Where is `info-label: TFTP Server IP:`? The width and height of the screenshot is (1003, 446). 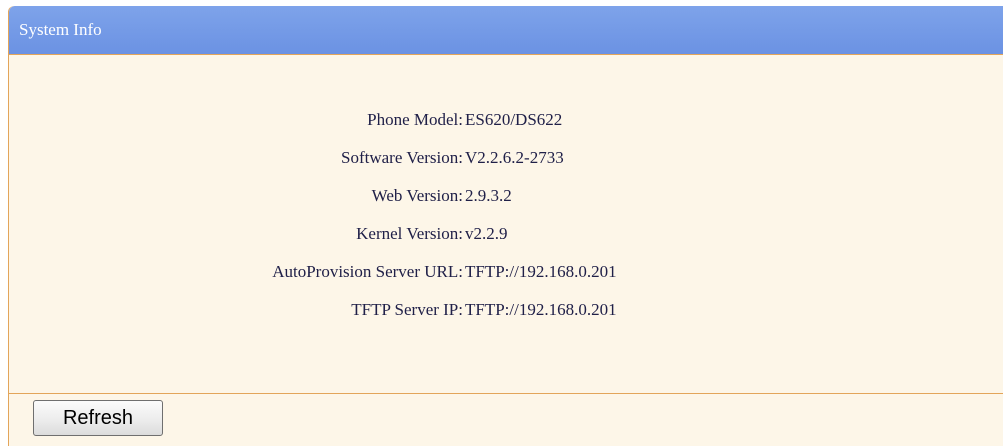 info-label: TFTP Server IP: is located at coordinates (407, 309).